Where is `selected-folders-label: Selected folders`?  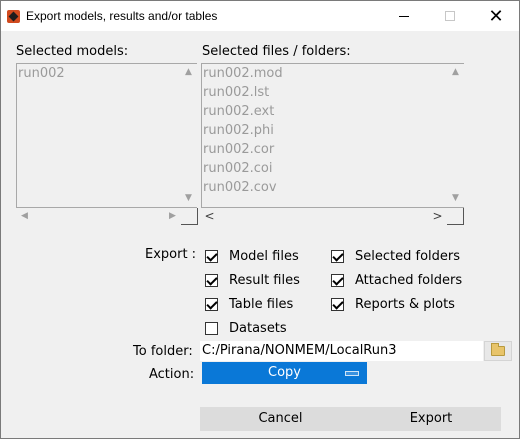 selected-folders-label: Selected folders is located at coordinates (407, 256).